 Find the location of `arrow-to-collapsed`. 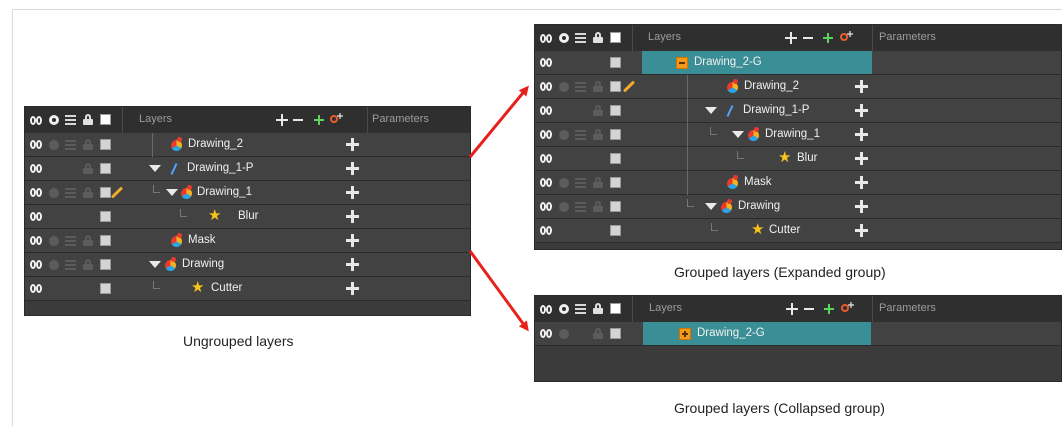

arrow-to-collapsed is located at coordinates (498, 291).